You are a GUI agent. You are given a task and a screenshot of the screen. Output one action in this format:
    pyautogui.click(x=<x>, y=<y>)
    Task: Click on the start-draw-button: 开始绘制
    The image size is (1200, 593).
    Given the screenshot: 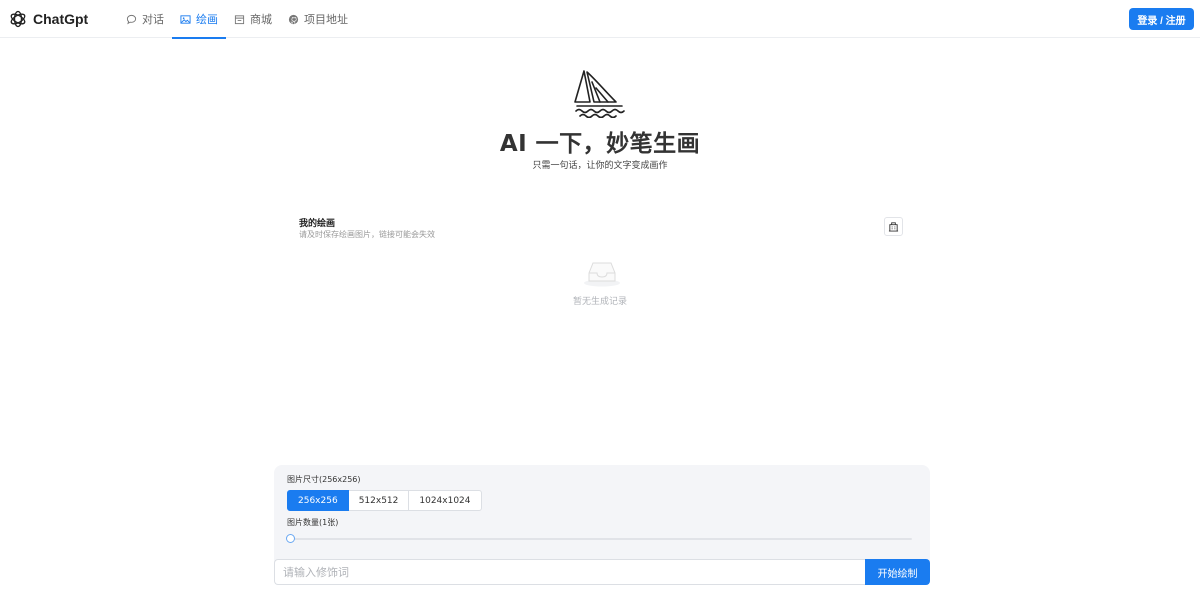 What is the action you would take?
    pyautogui.click(x=897, y=572)
    